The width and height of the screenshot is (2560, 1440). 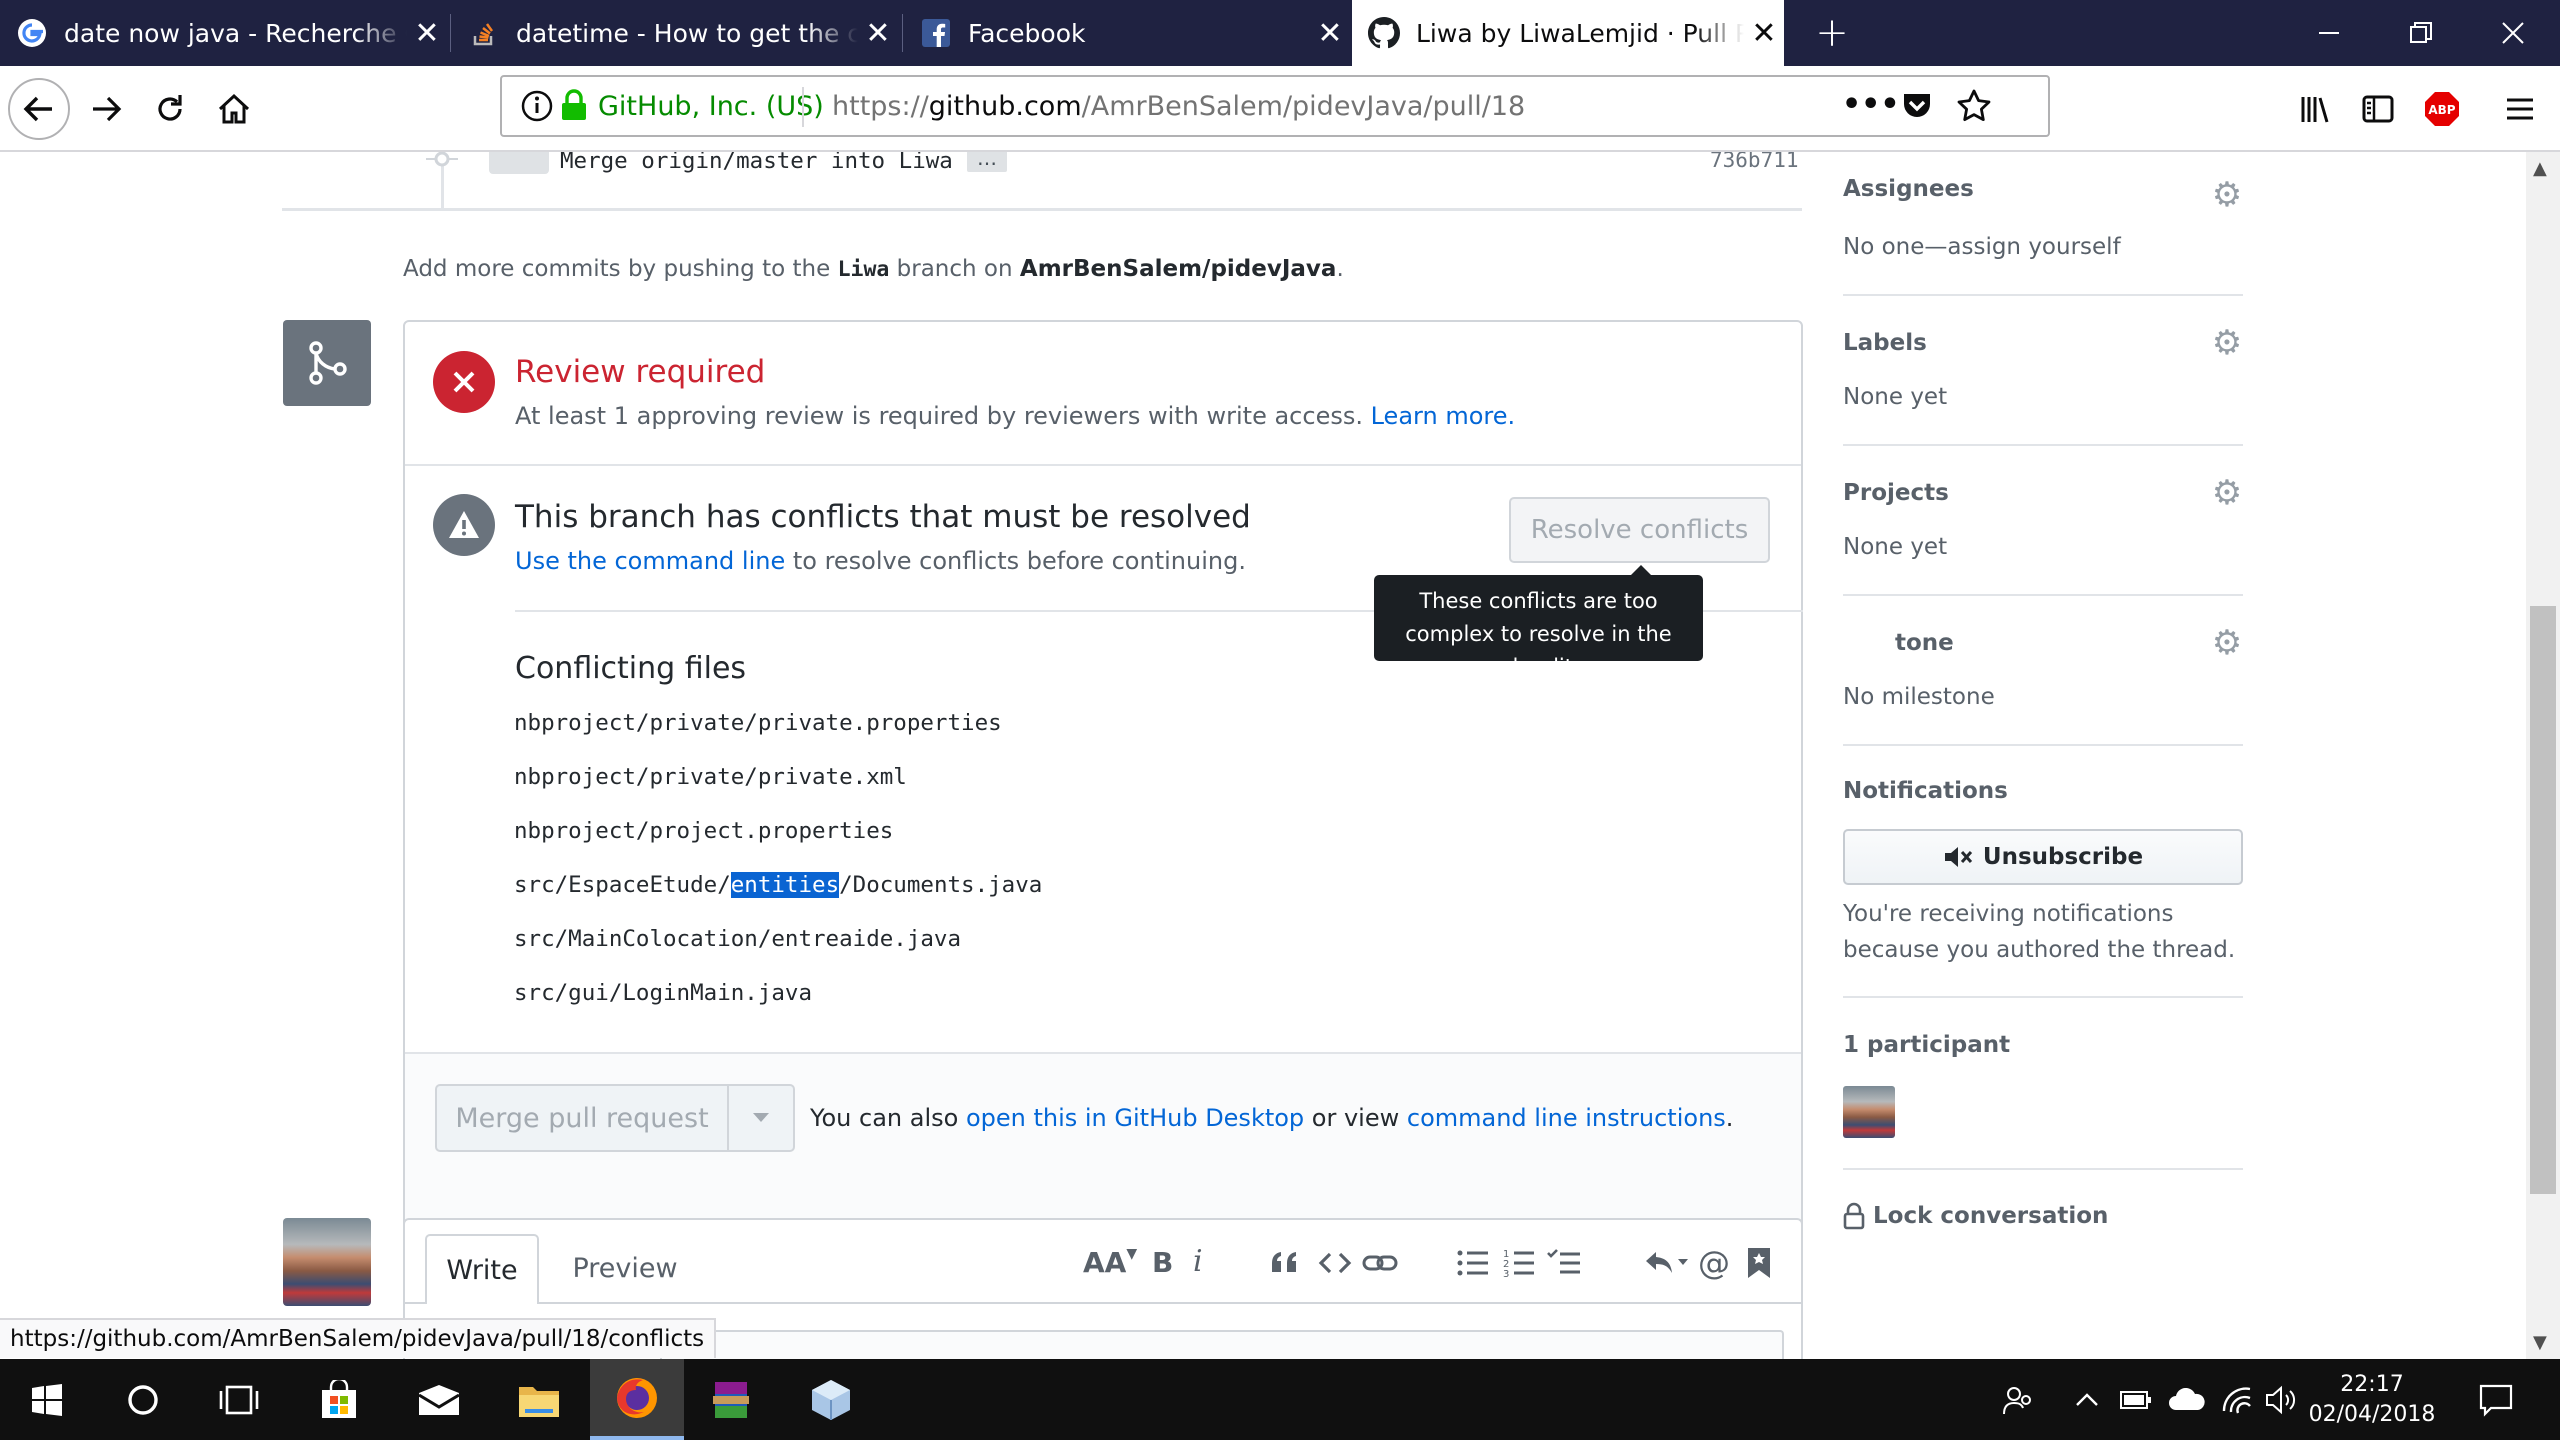 What do you see at coordinates (1127, 33) in the screenshot?
I see `browser-tab: Facebook ✕` at bounding box center [1127, 33].